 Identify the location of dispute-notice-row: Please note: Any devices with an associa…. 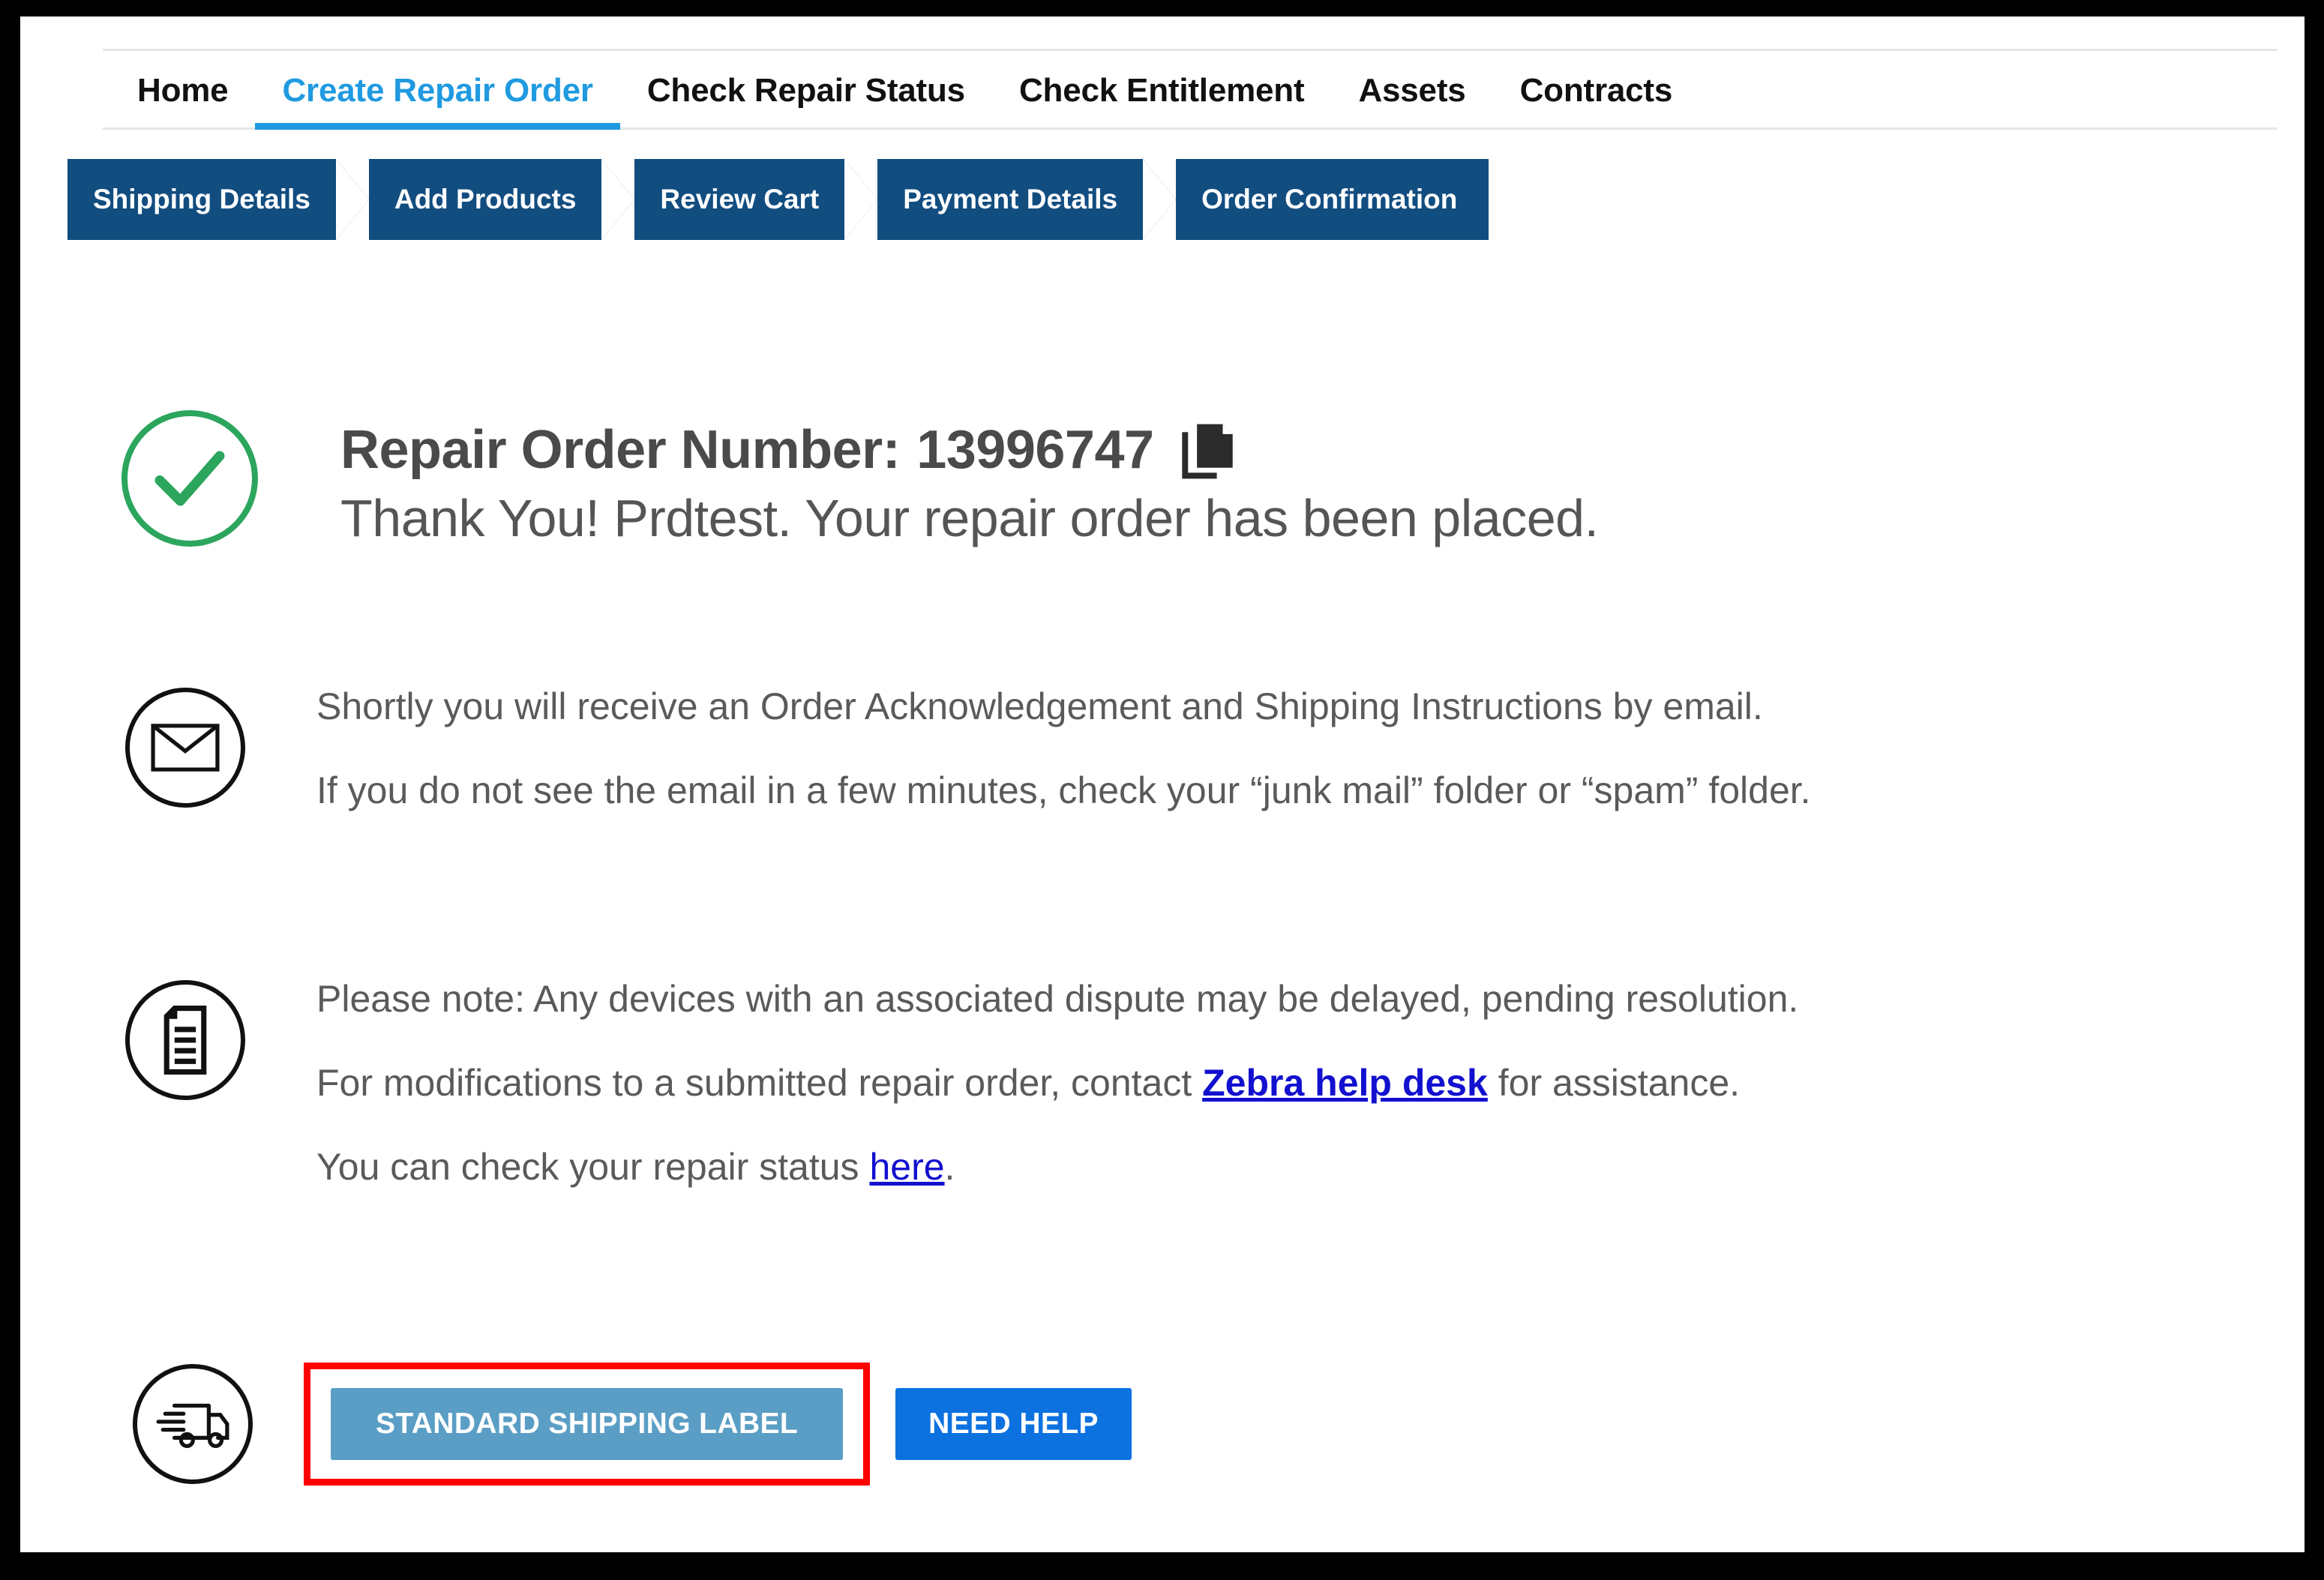
(961, 1083).